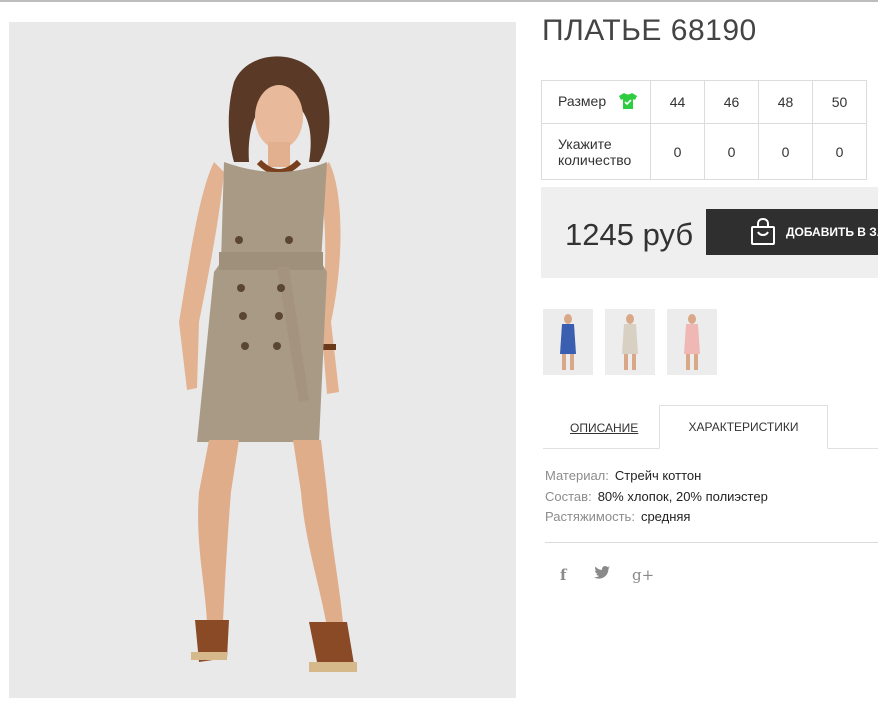 This screenshot has width=878, height=706. I want to click on size-label-cell: Размер, so click(596, 102).